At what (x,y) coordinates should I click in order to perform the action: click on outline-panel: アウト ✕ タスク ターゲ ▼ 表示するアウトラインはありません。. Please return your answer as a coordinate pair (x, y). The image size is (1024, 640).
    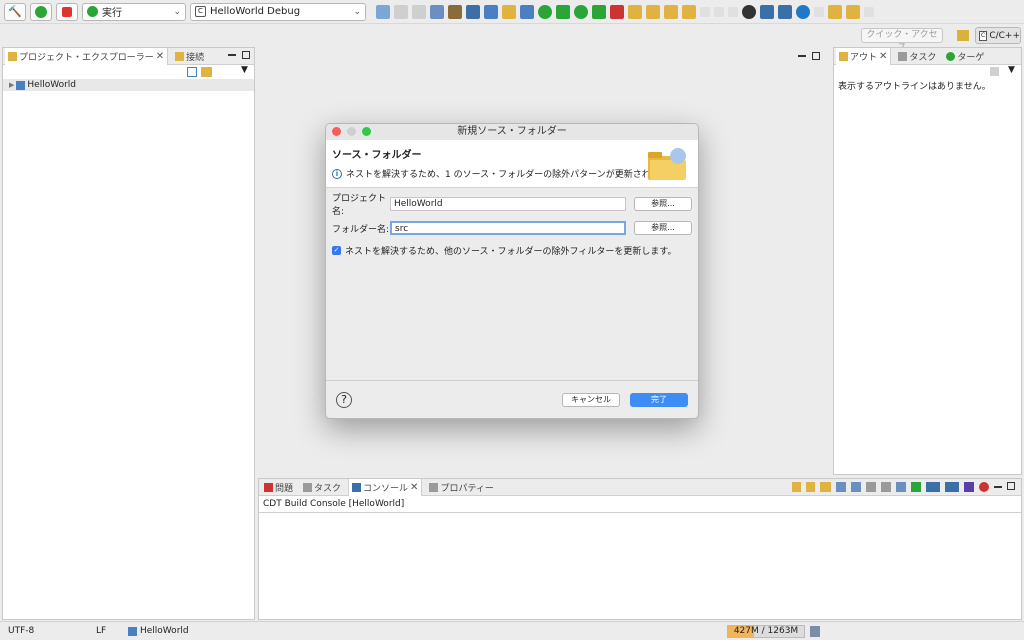
    Looking at the image, I should click on (927, 261).